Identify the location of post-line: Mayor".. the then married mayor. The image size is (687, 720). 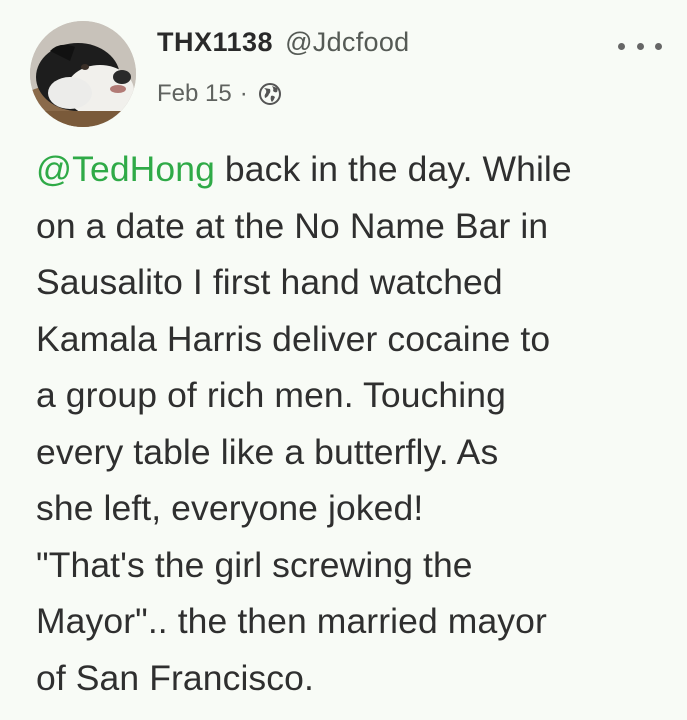
(291, 621).